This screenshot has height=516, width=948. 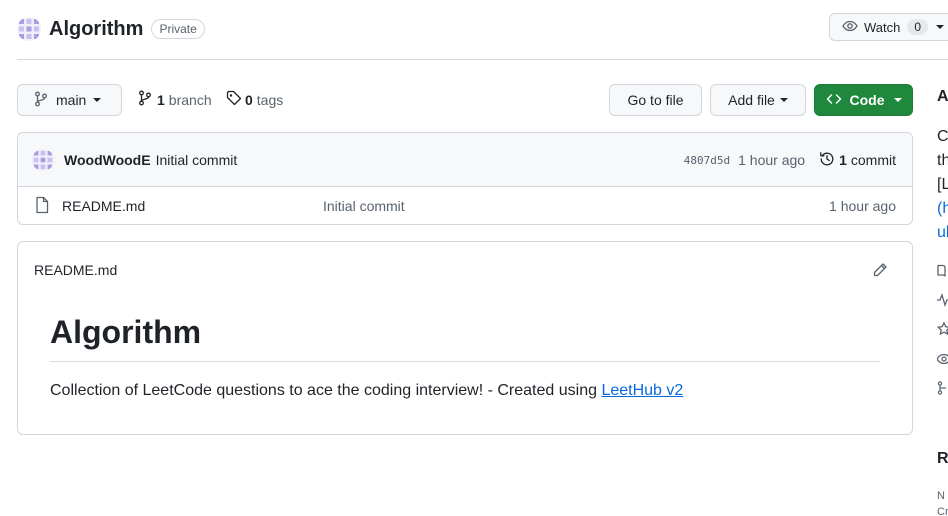 What do you see at coordinates (942, 160) in the screenshot?
I see `about-text-line: th` at bounding box center [942, 160].